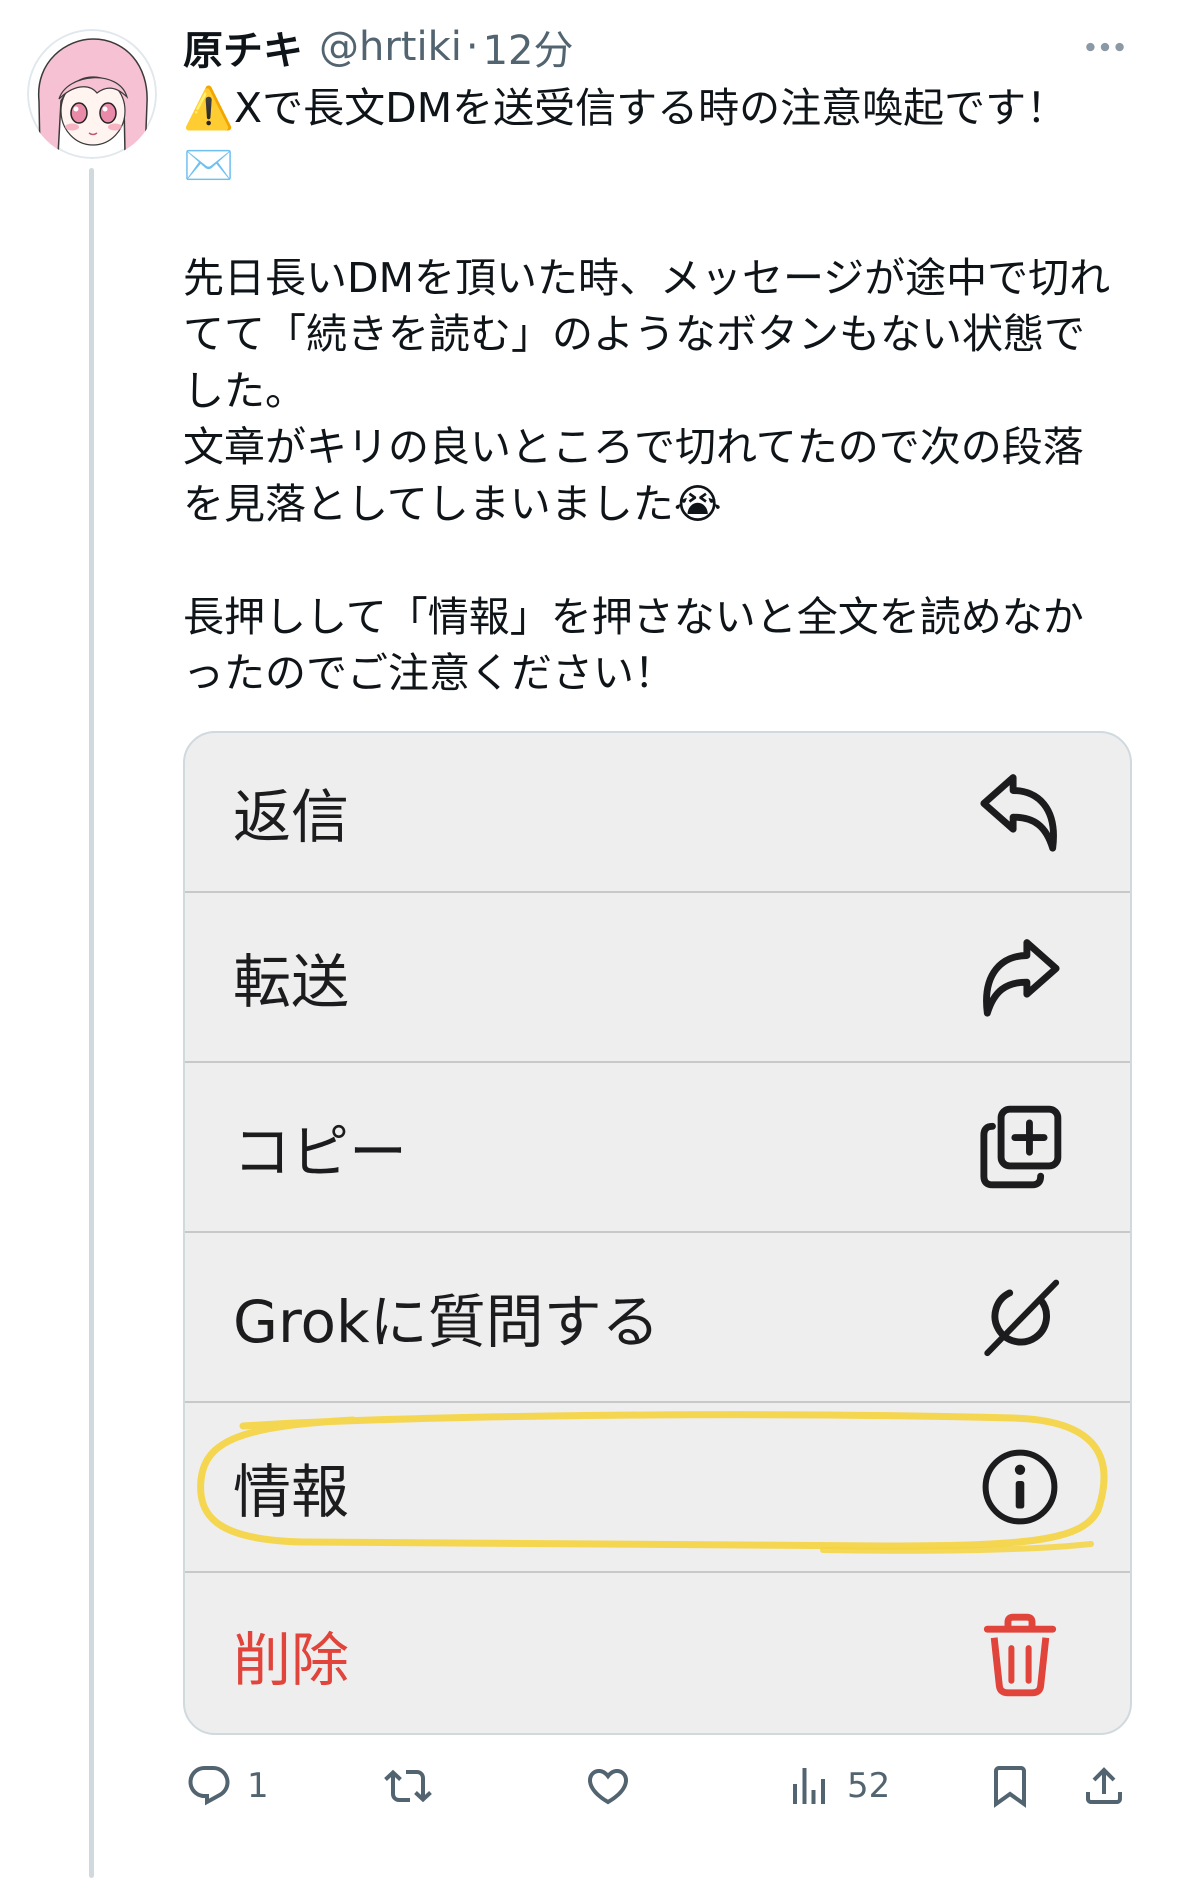 This screenshot has height=1878, width=1179. Describe the element at coordinates (320, 1152) in the screenshot. I see `menu-item-label: コピー` at that location.